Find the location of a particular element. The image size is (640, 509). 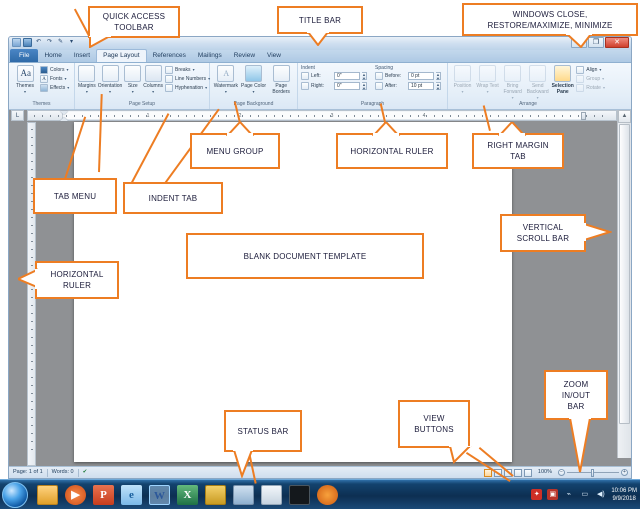

indent-left-value: 0" is located at coordinates (347, 76).